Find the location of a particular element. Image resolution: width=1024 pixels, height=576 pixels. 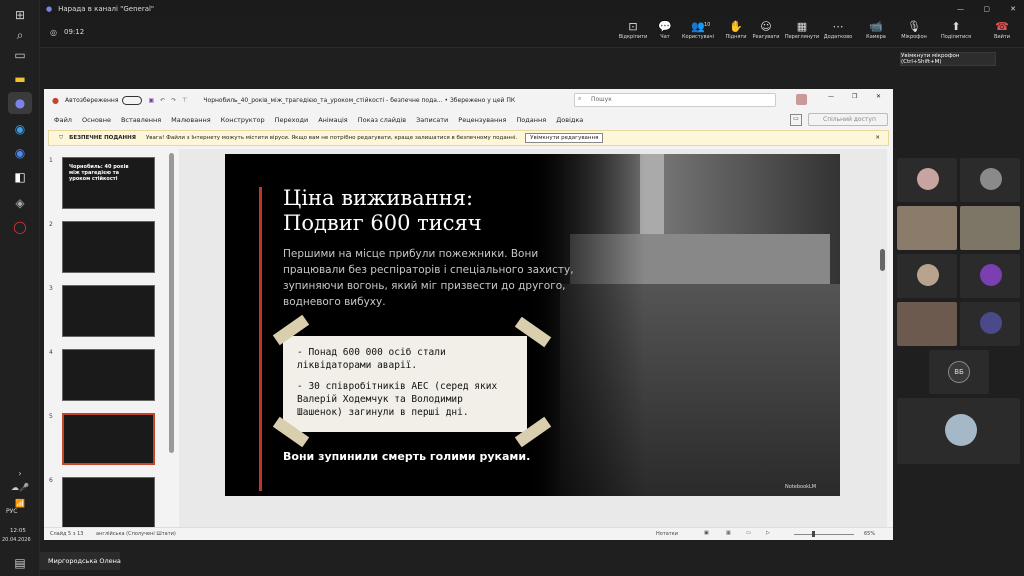

leave-icon: ☎ is located at coordinates (1002, 26).